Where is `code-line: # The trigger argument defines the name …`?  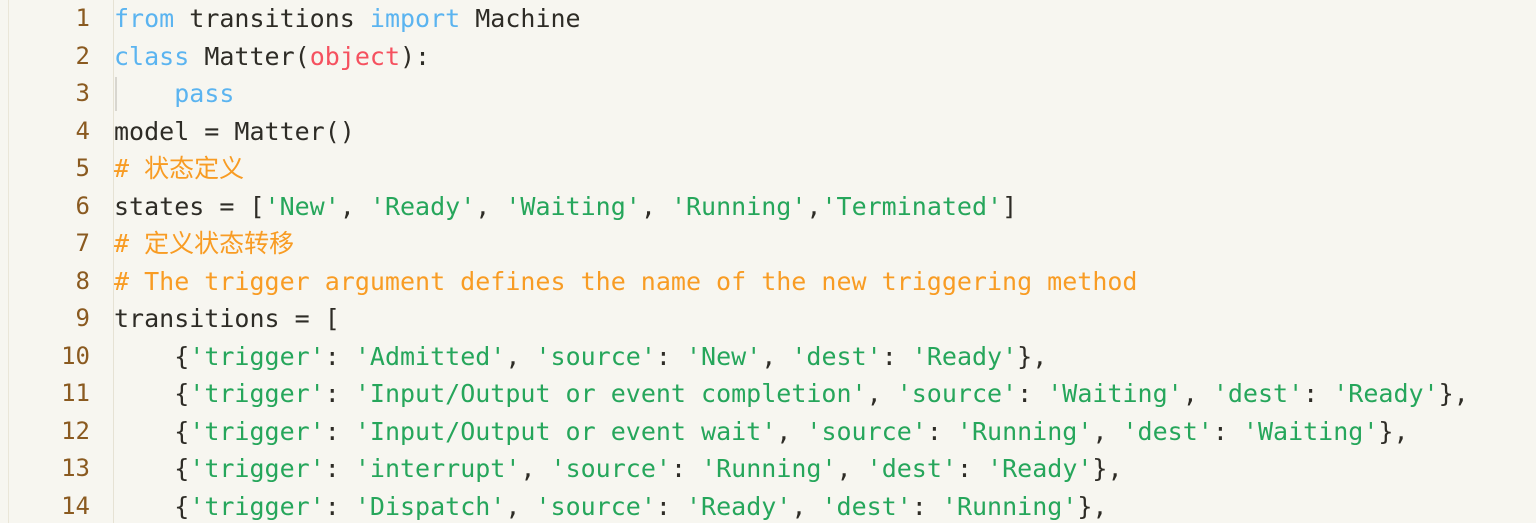
code-line: # The trigger argument defines the name … is located at coordinates (825, 282).